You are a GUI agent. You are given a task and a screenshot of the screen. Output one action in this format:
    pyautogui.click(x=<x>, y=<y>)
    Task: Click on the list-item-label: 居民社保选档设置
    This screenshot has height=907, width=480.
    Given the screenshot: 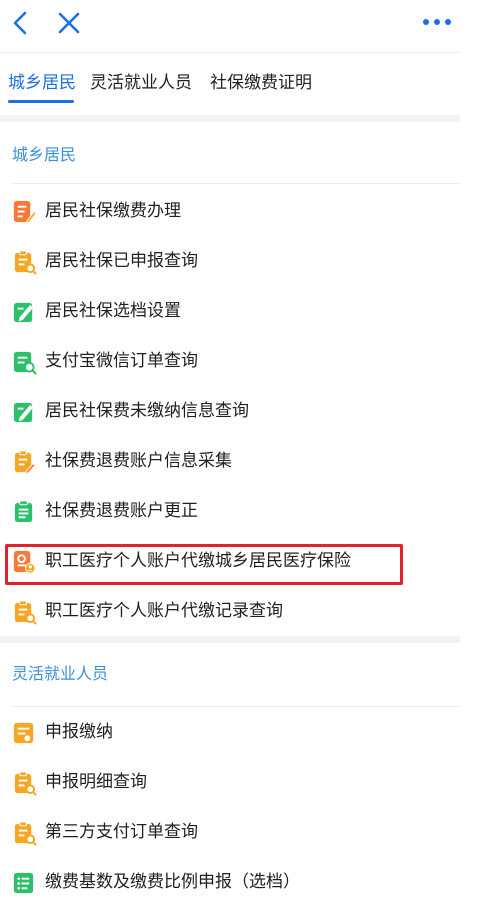 What is the action you would take?
    pyautogui.click(x=113, y=311)
    